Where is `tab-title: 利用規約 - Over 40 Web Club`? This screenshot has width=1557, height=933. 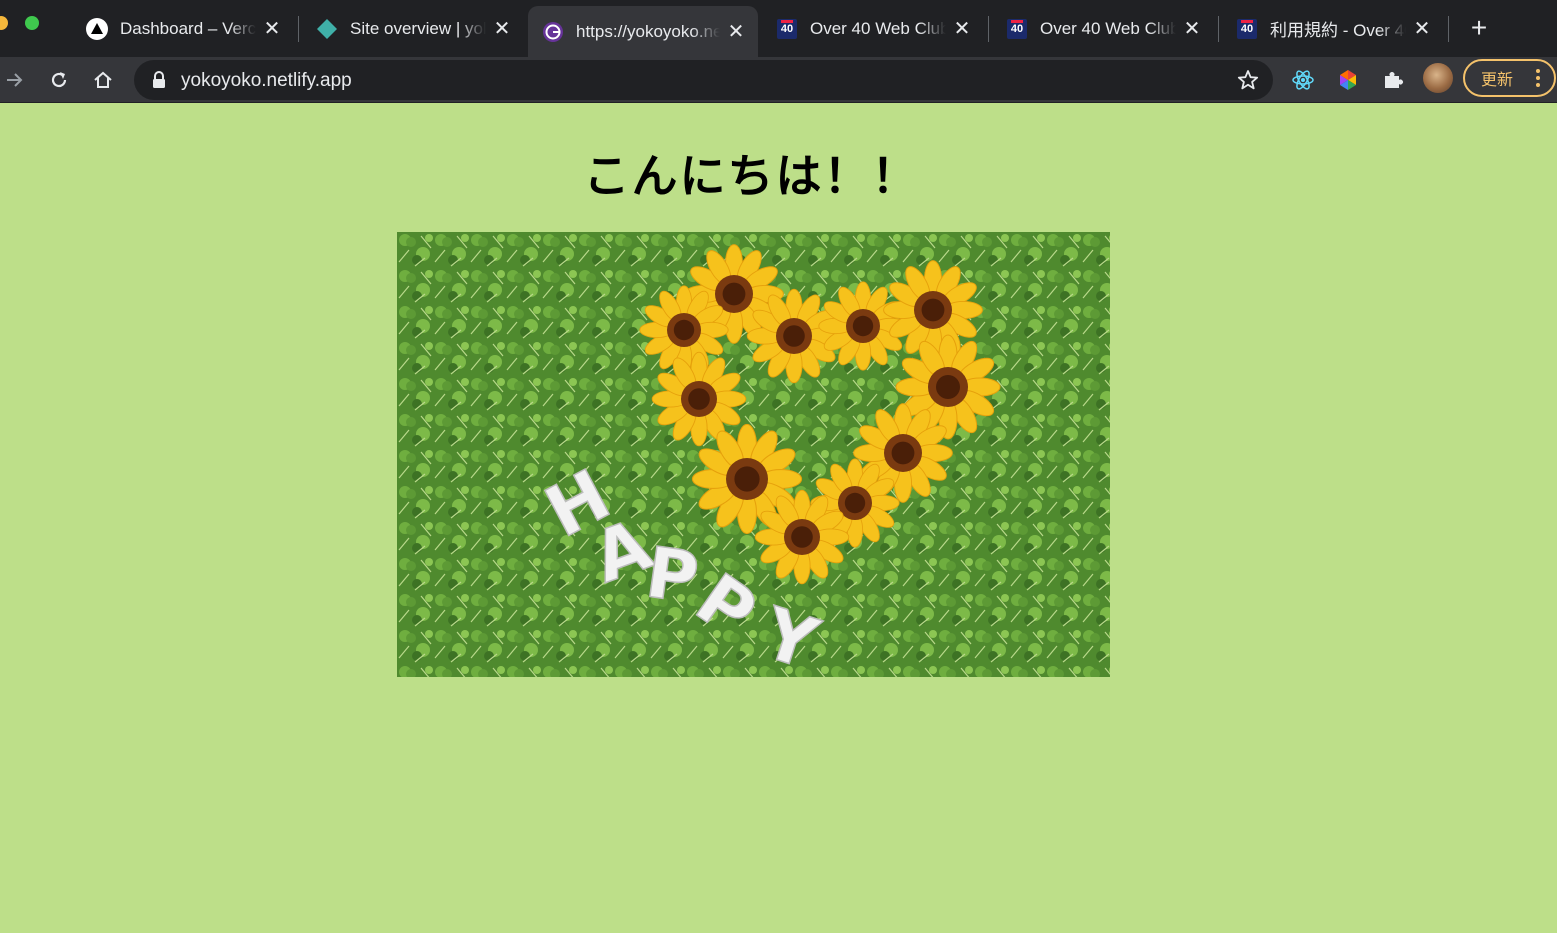 tab-title: 利用規約 - Over 40 Web Club is located at coordinates (1338, 30).